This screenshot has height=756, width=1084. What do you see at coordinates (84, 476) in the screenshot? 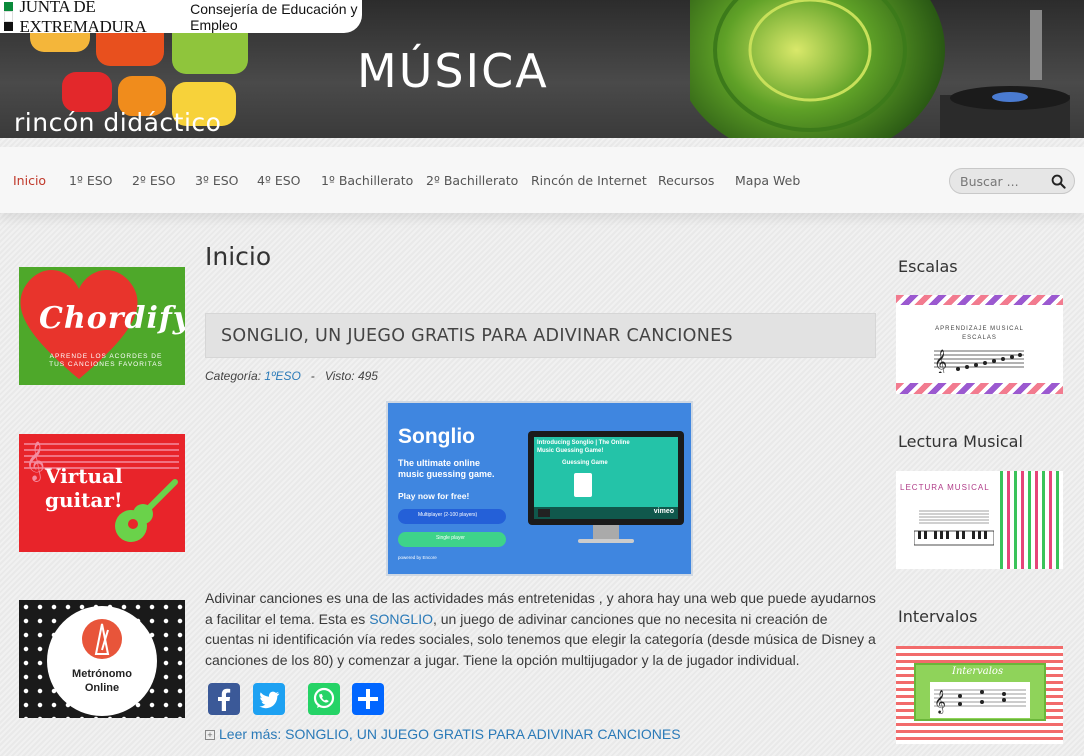
I see `guitar-title-line1: Virtual` at bounding box center [84, 476].